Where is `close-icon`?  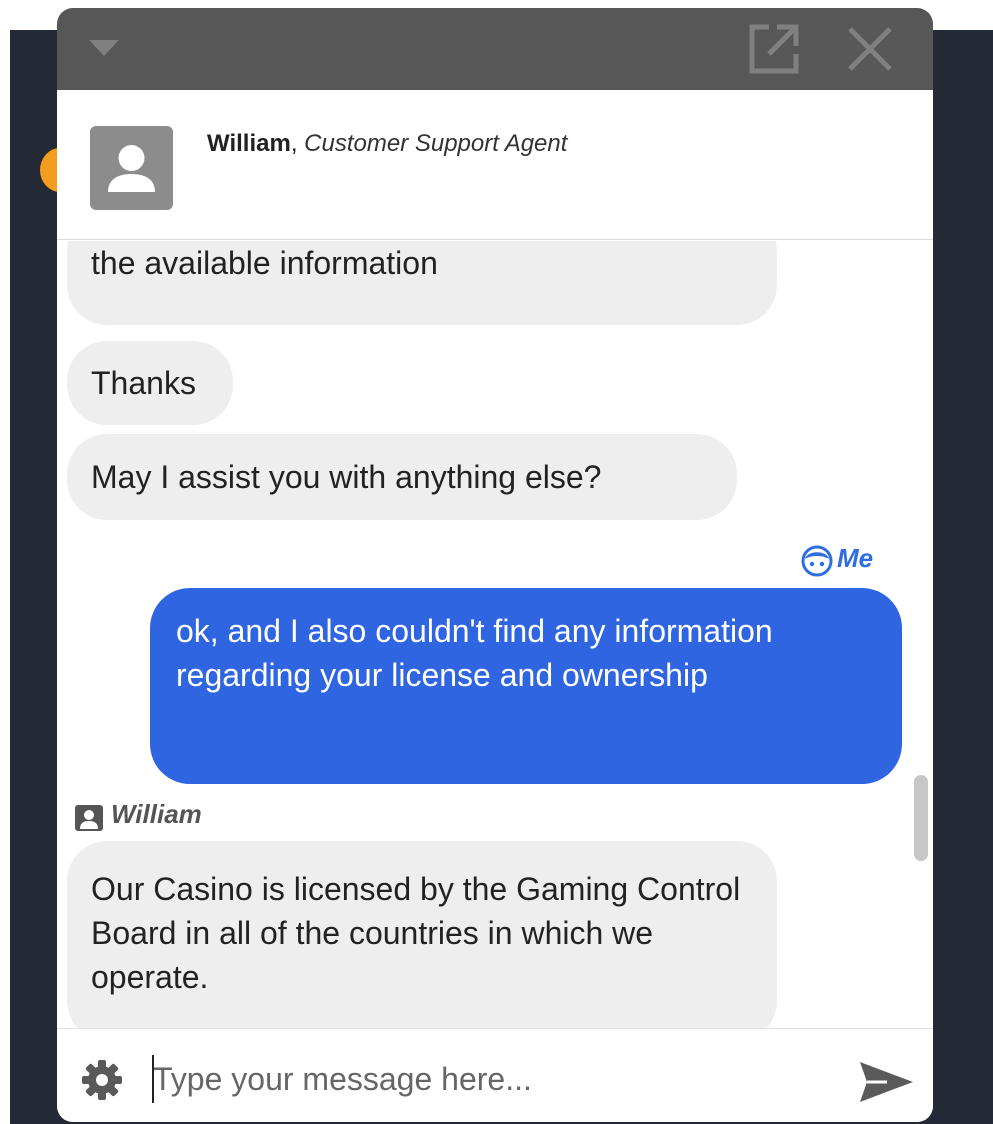 close-icon is located at coordinates (870, 49).